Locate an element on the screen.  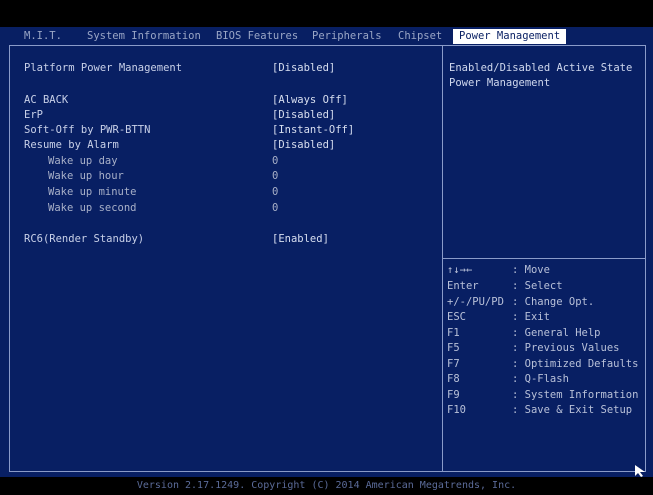
setting-value: [Enabled] is located at coordinates (300, 239).